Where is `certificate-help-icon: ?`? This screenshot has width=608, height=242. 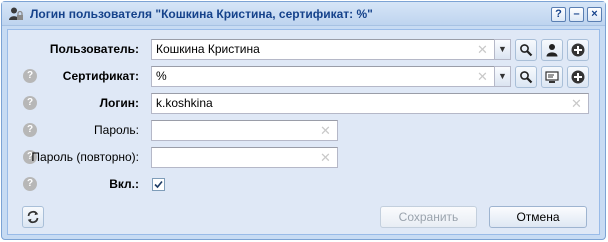
certificate-help-icon: ? is located at coordinates (30, 76).